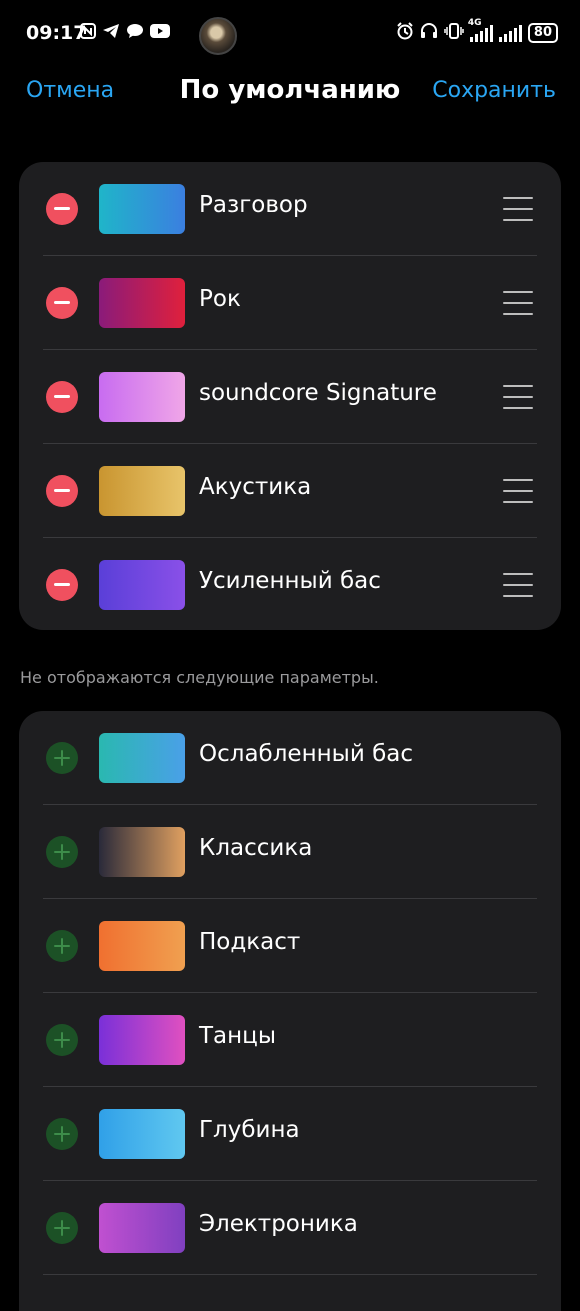  What do you see at coordinates (199, 677) in the screenshot?
I see `hidden-presets-note: Не отображаются следующие параметры.` at bounding box center [199, 677].